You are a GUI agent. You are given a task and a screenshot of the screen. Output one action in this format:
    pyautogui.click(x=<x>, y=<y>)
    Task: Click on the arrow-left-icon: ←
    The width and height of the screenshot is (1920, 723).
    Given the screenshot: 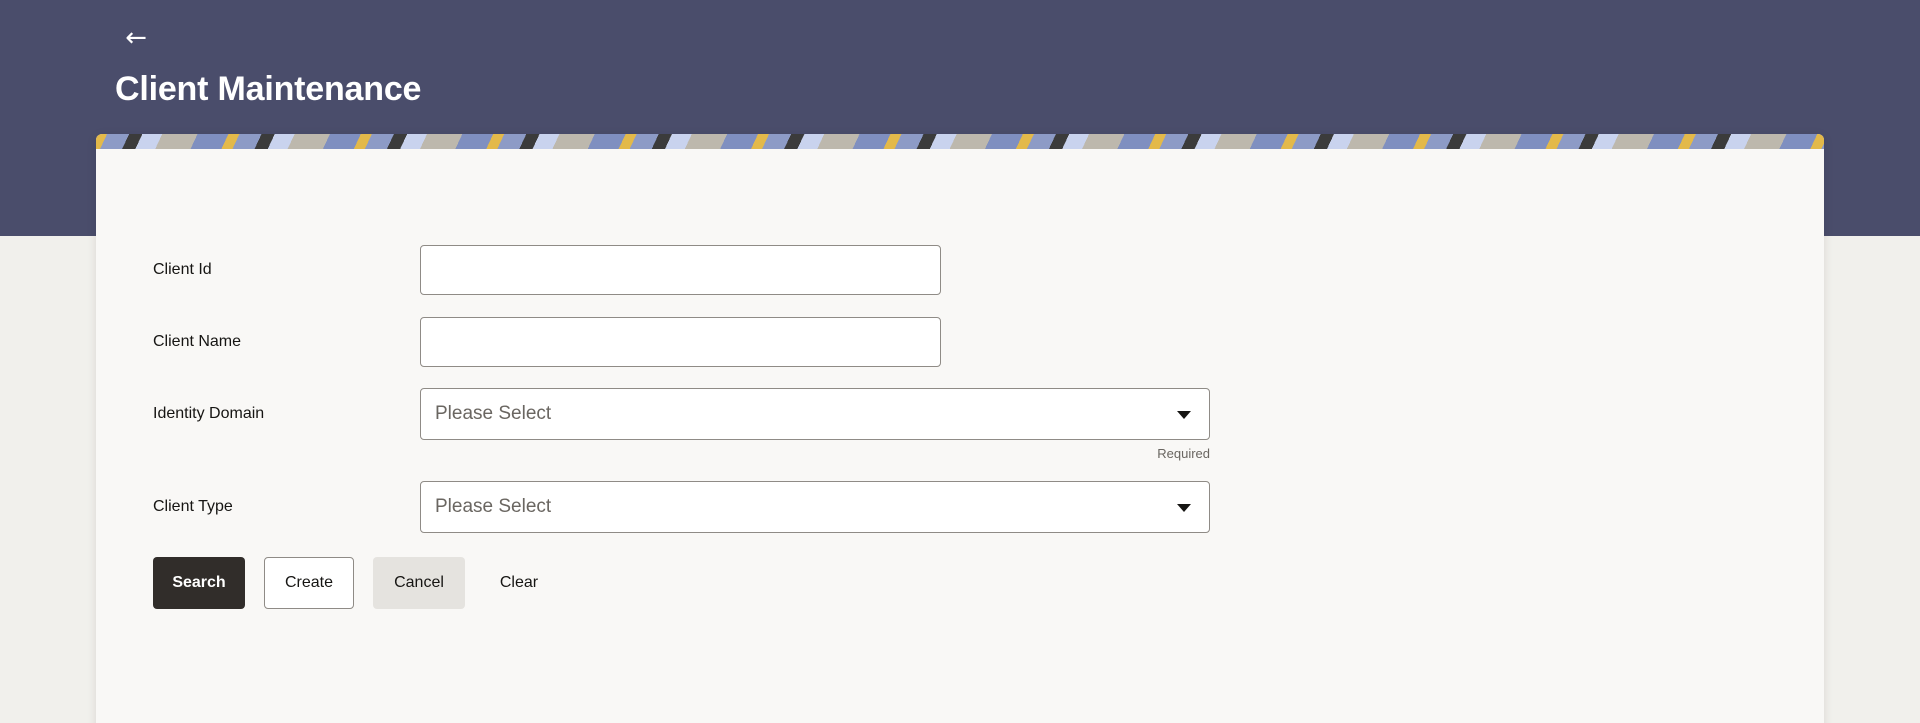 What is the action you would take?
    pyautogui.click(x=136, y=38)
    